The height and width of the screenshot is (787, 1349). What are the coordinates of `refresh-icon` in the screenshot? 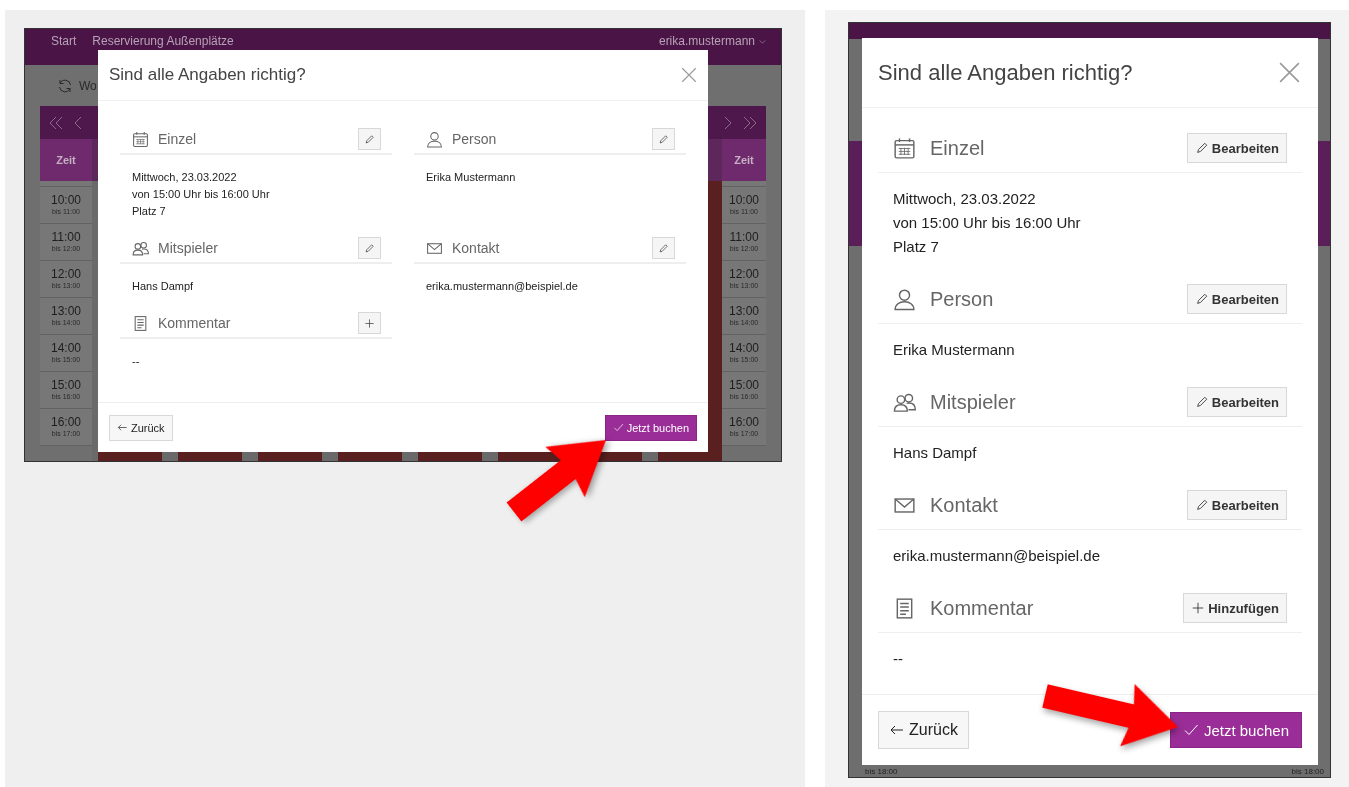 It's located at (65, 85).